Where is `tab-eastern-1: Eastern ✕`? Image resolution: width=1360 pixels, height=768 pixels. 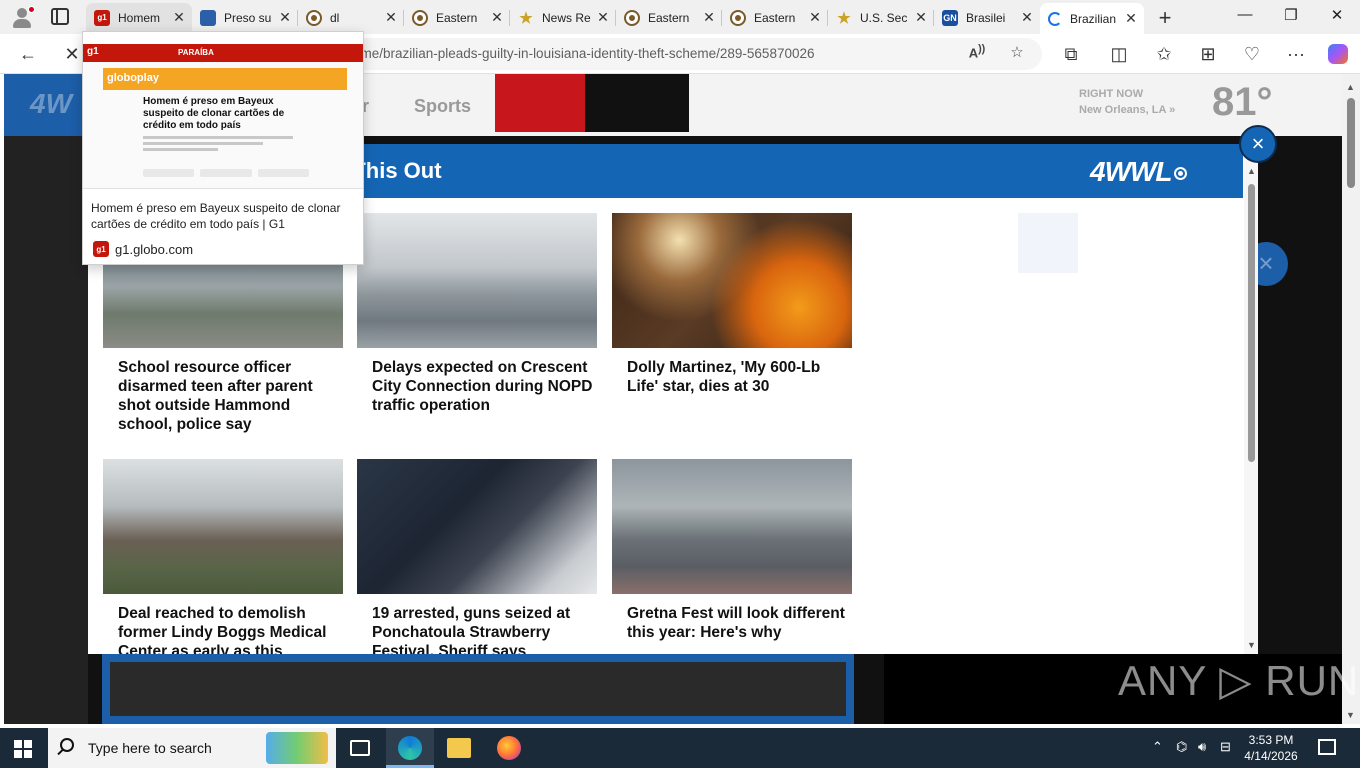 tab-eastern-1: Eastern ✕ is located at coordinates (457, 17).